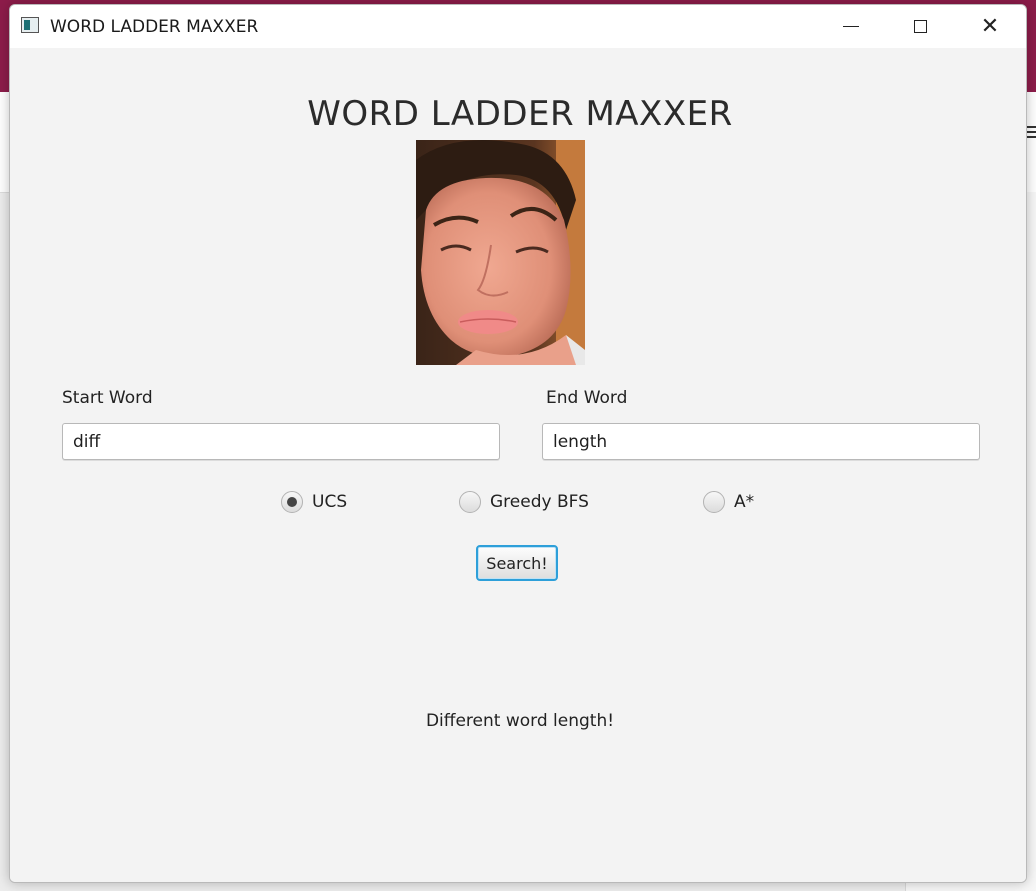  I want to click on minimize-button, so click(851, 26).